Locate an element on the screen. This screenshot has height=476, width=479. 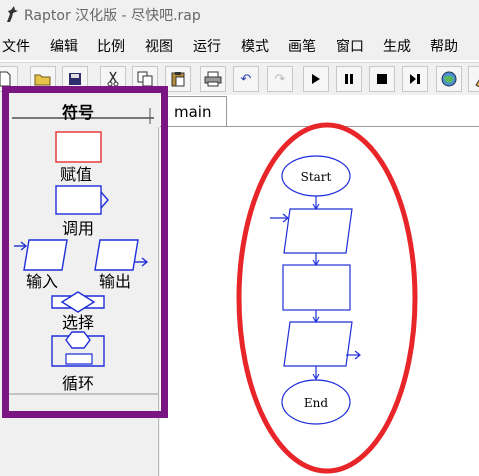
end-label: End is located at coordinates (316, 403).